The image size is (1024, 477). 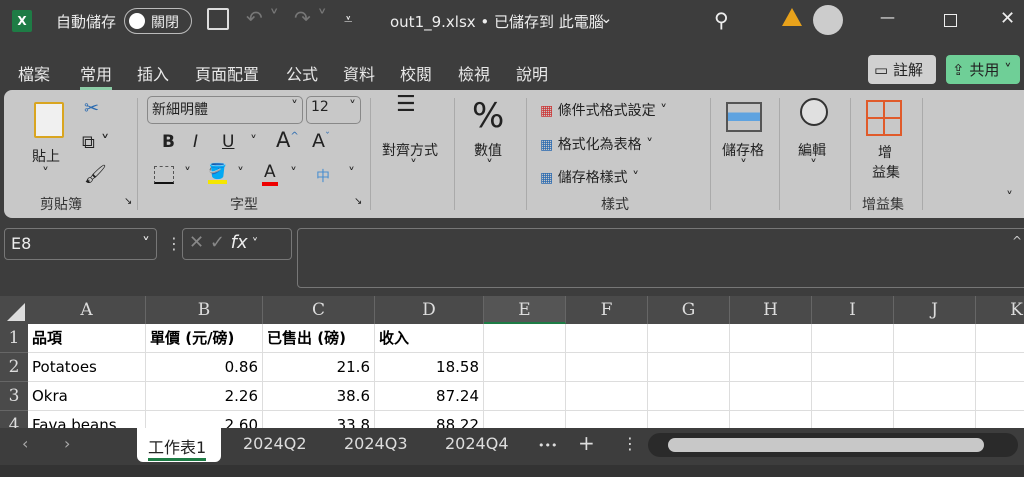 What do you see at coordinates (187, 174) in the screenshot?
I see `borders-chevron-icon: ˅` at bounding box center [187, 174].